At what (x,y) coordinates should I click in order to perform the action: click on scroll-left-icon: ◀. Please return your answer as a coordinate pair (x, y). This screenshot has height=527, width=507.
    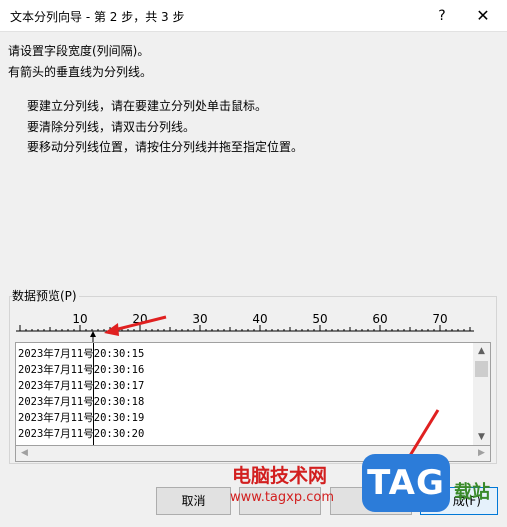
    Looking at the image, I should click on (24, 453).